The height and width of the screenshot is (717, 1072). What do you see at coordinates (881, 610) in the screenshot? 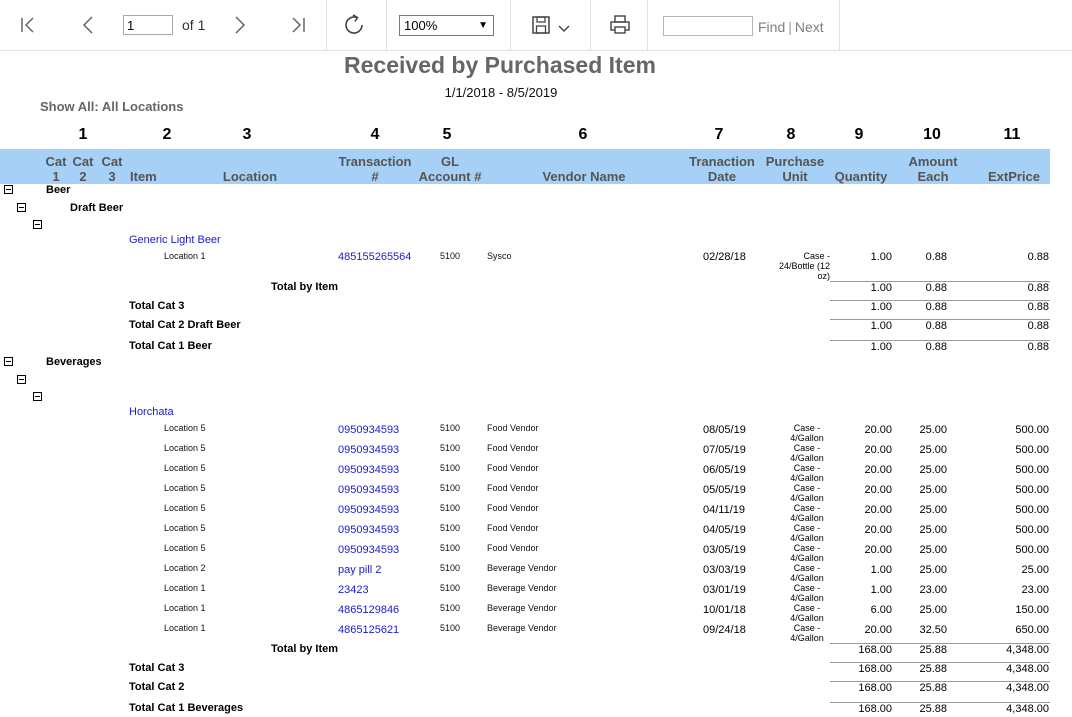
I see `row-qty: 6.00` at bounding box center [881, 610].